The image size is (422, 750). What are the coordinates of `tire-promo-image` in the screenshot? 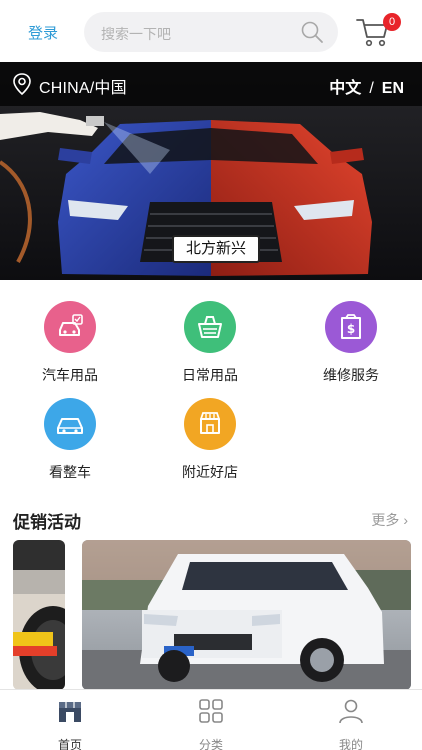 It's located at (39, 615).